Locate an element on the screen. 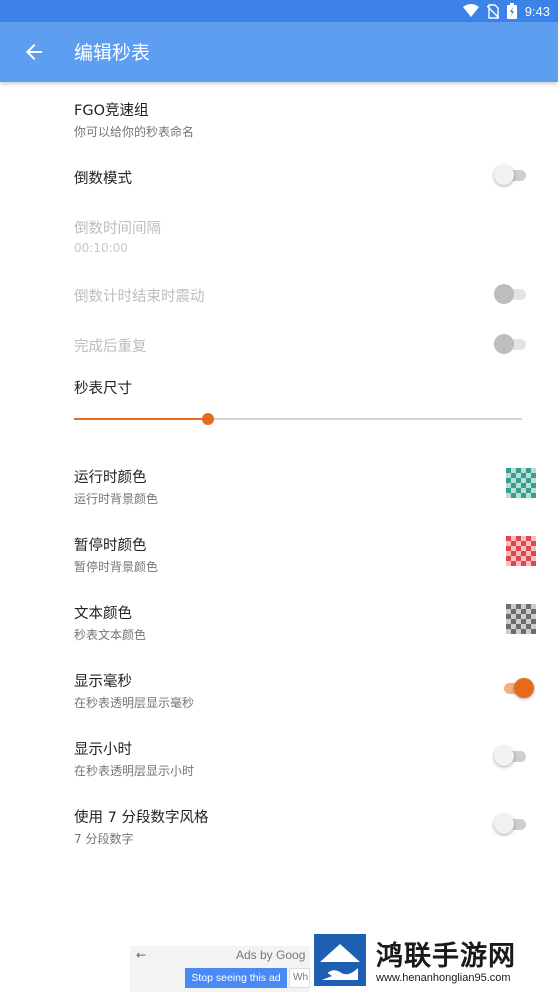  why-this-ad-button: Wh is located at coordinates (299, 978).